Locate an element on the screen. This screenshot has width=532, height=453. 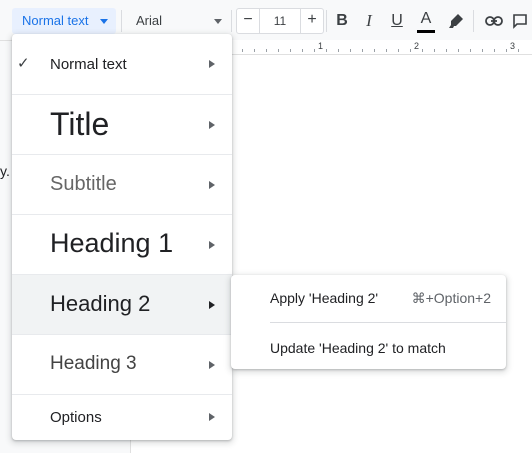
ruler-number: 3 is located at coordinates (513, 46).